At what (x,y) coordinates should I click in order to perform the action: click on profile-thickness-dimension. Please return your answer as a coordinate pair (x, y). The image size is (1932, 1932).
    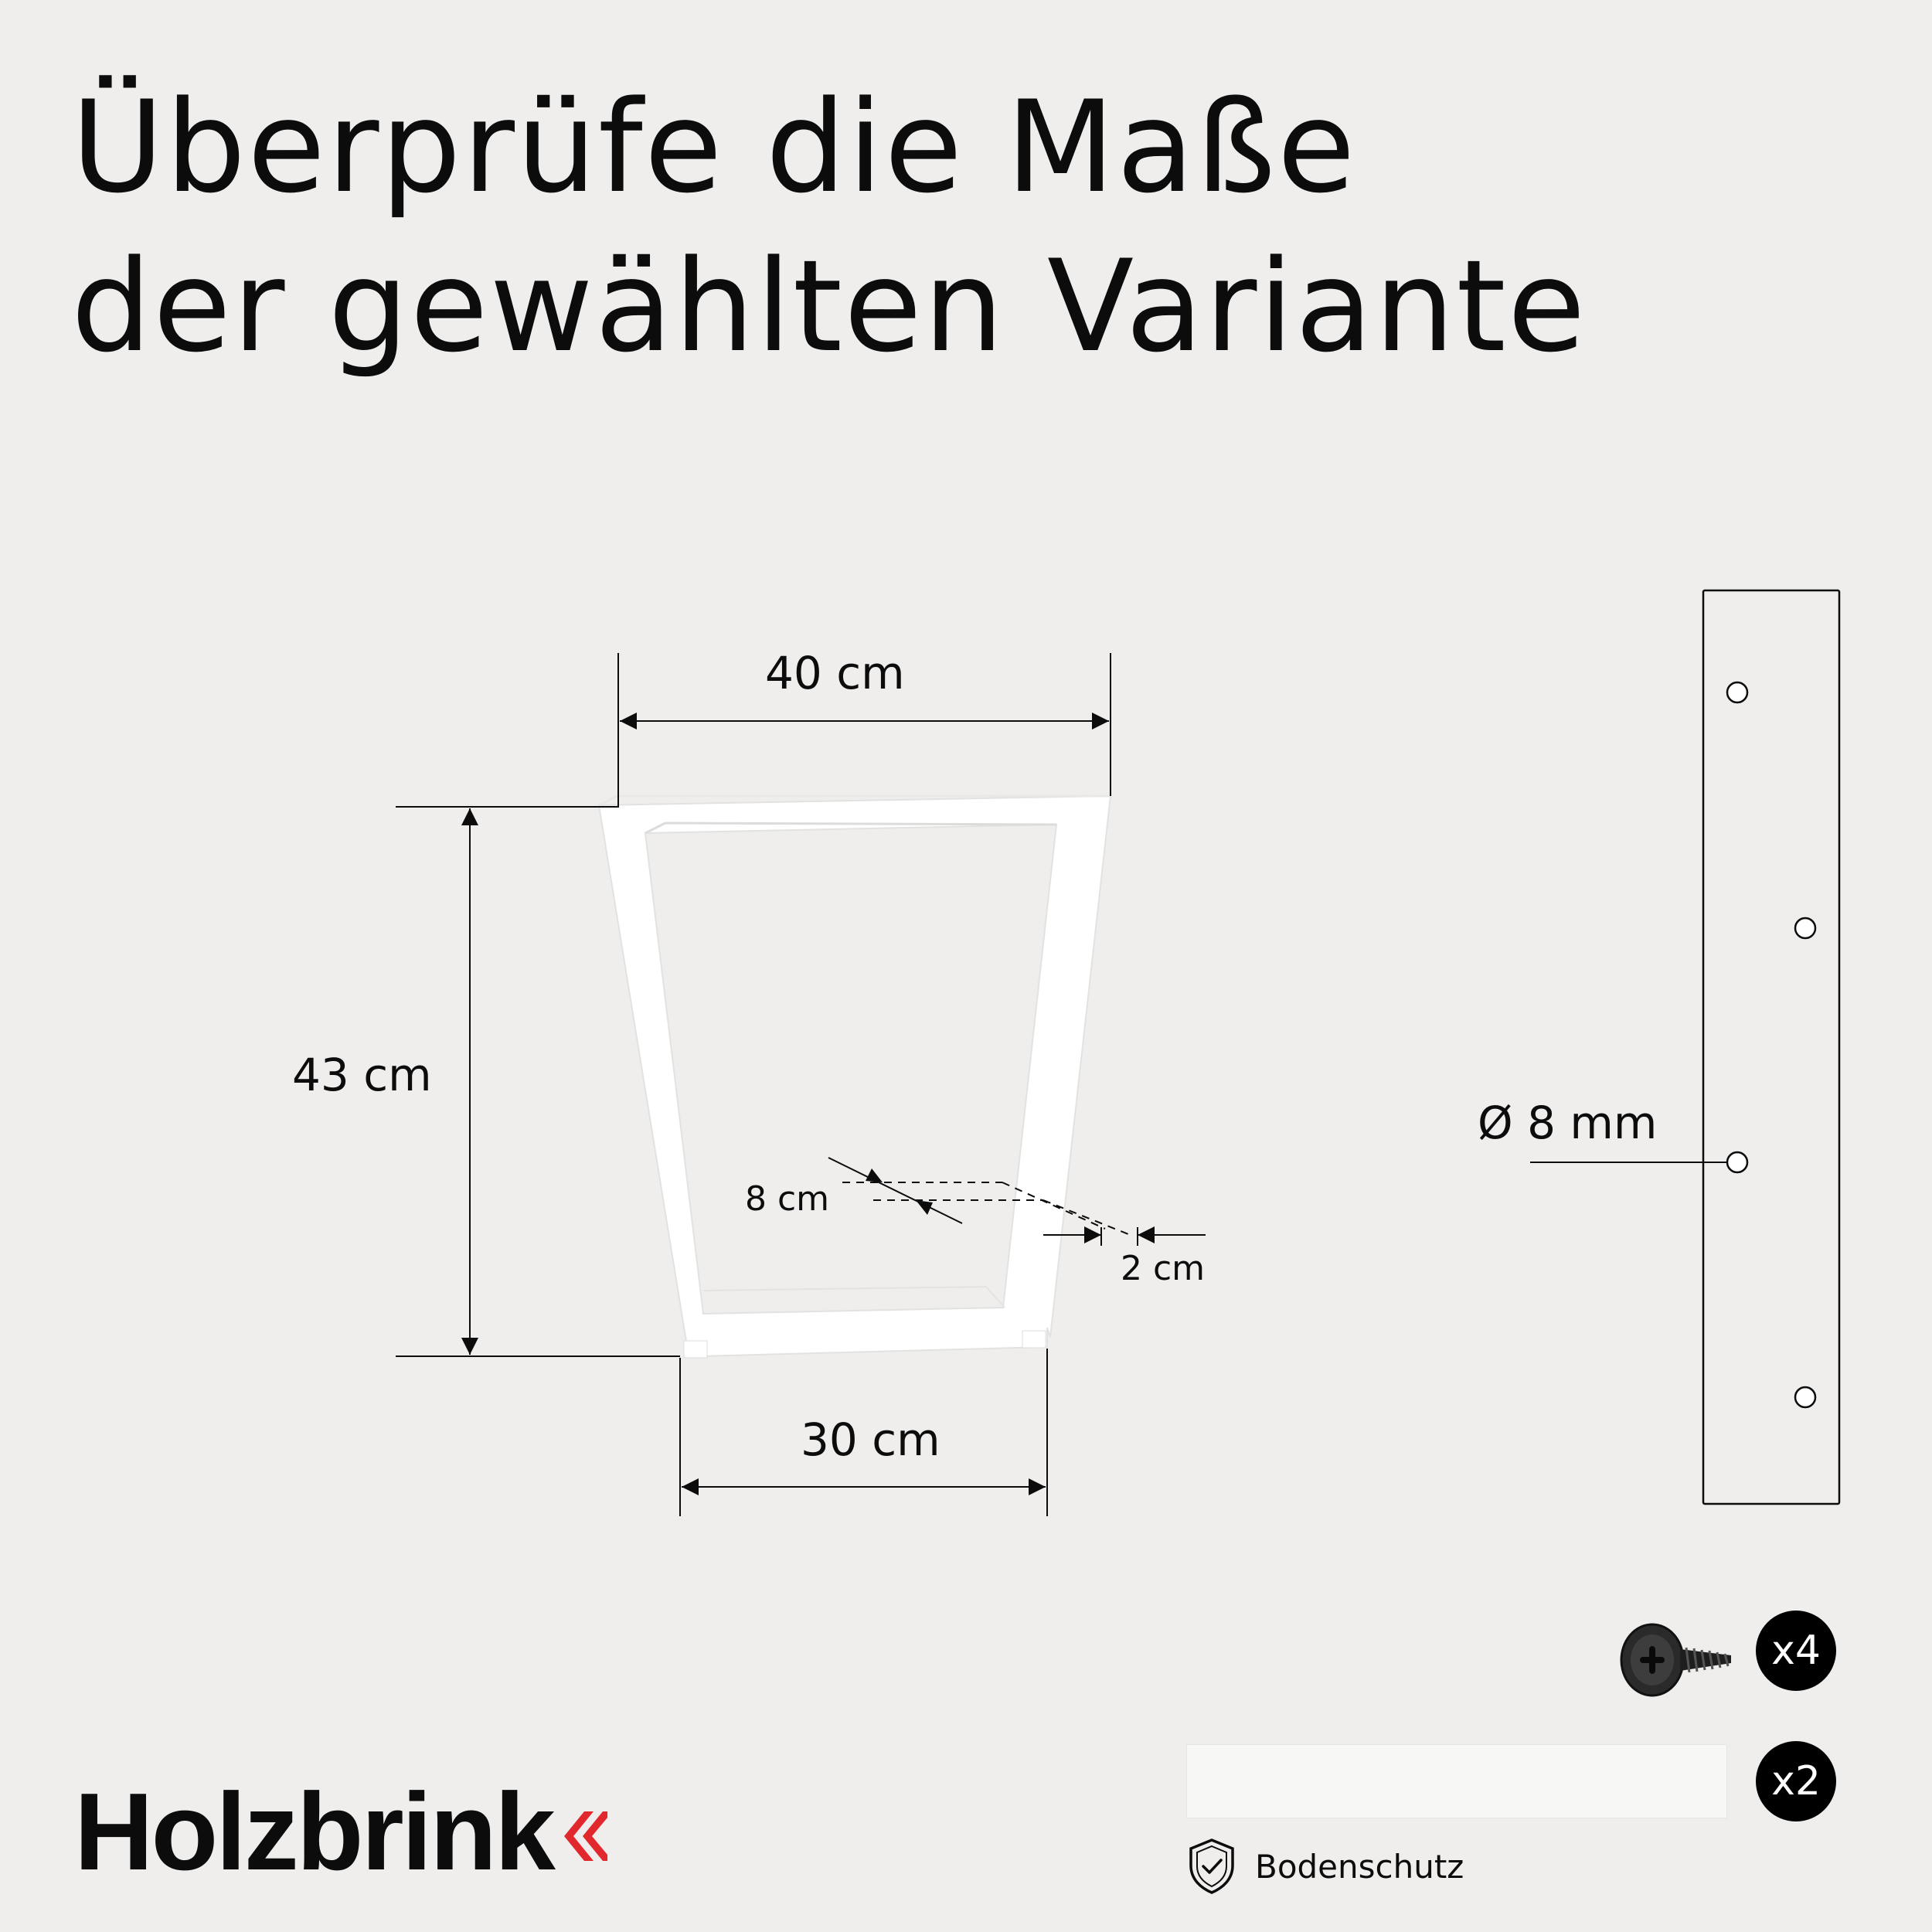
    Looking at the image, I should click on (1125, 1236).